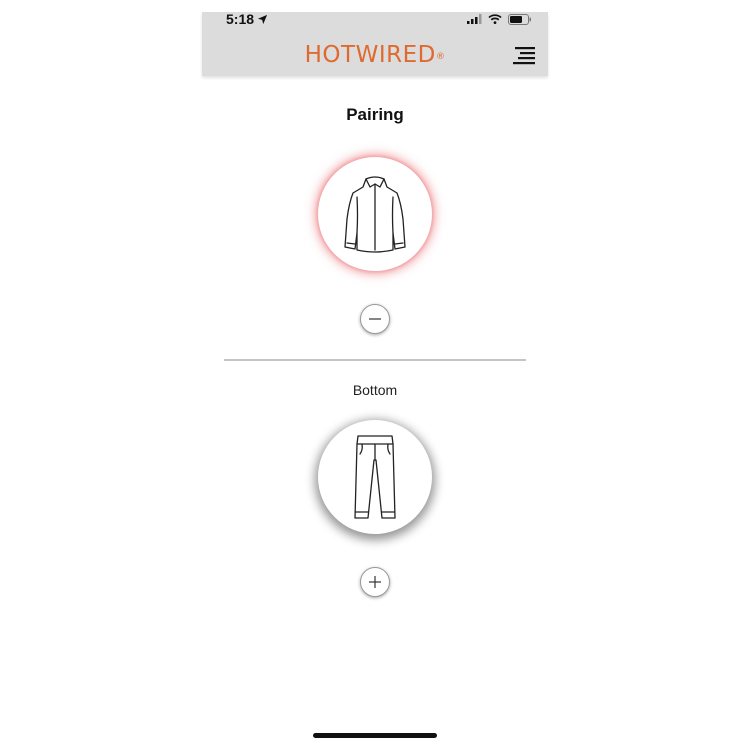  Describe the element at coordinates (375, 114) in the screenshot. I see `page-title: Pairing` at that location.